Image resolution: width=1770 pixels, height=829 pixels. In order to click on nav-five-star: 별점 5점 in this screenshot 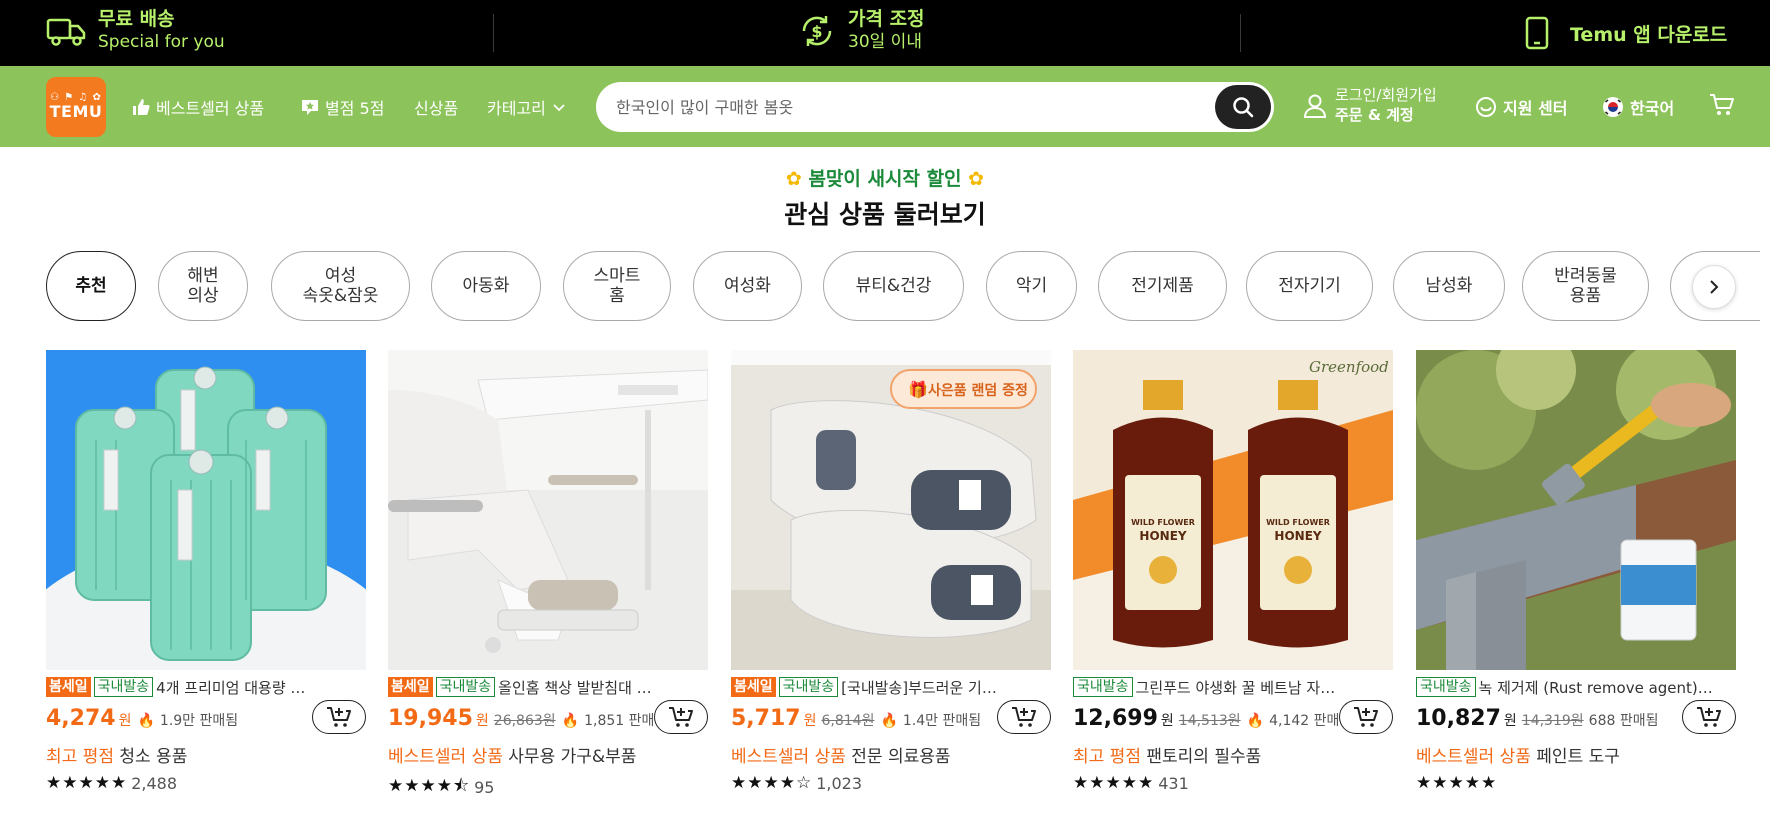, I will do `click(342, 107)`.